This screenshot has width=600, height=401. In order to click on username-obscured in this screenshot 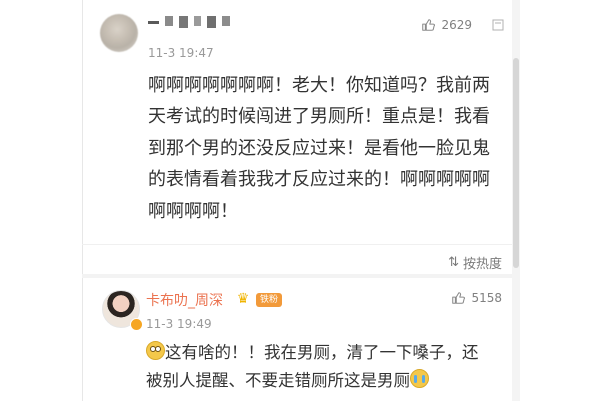, I will do `click(189, 22)`.